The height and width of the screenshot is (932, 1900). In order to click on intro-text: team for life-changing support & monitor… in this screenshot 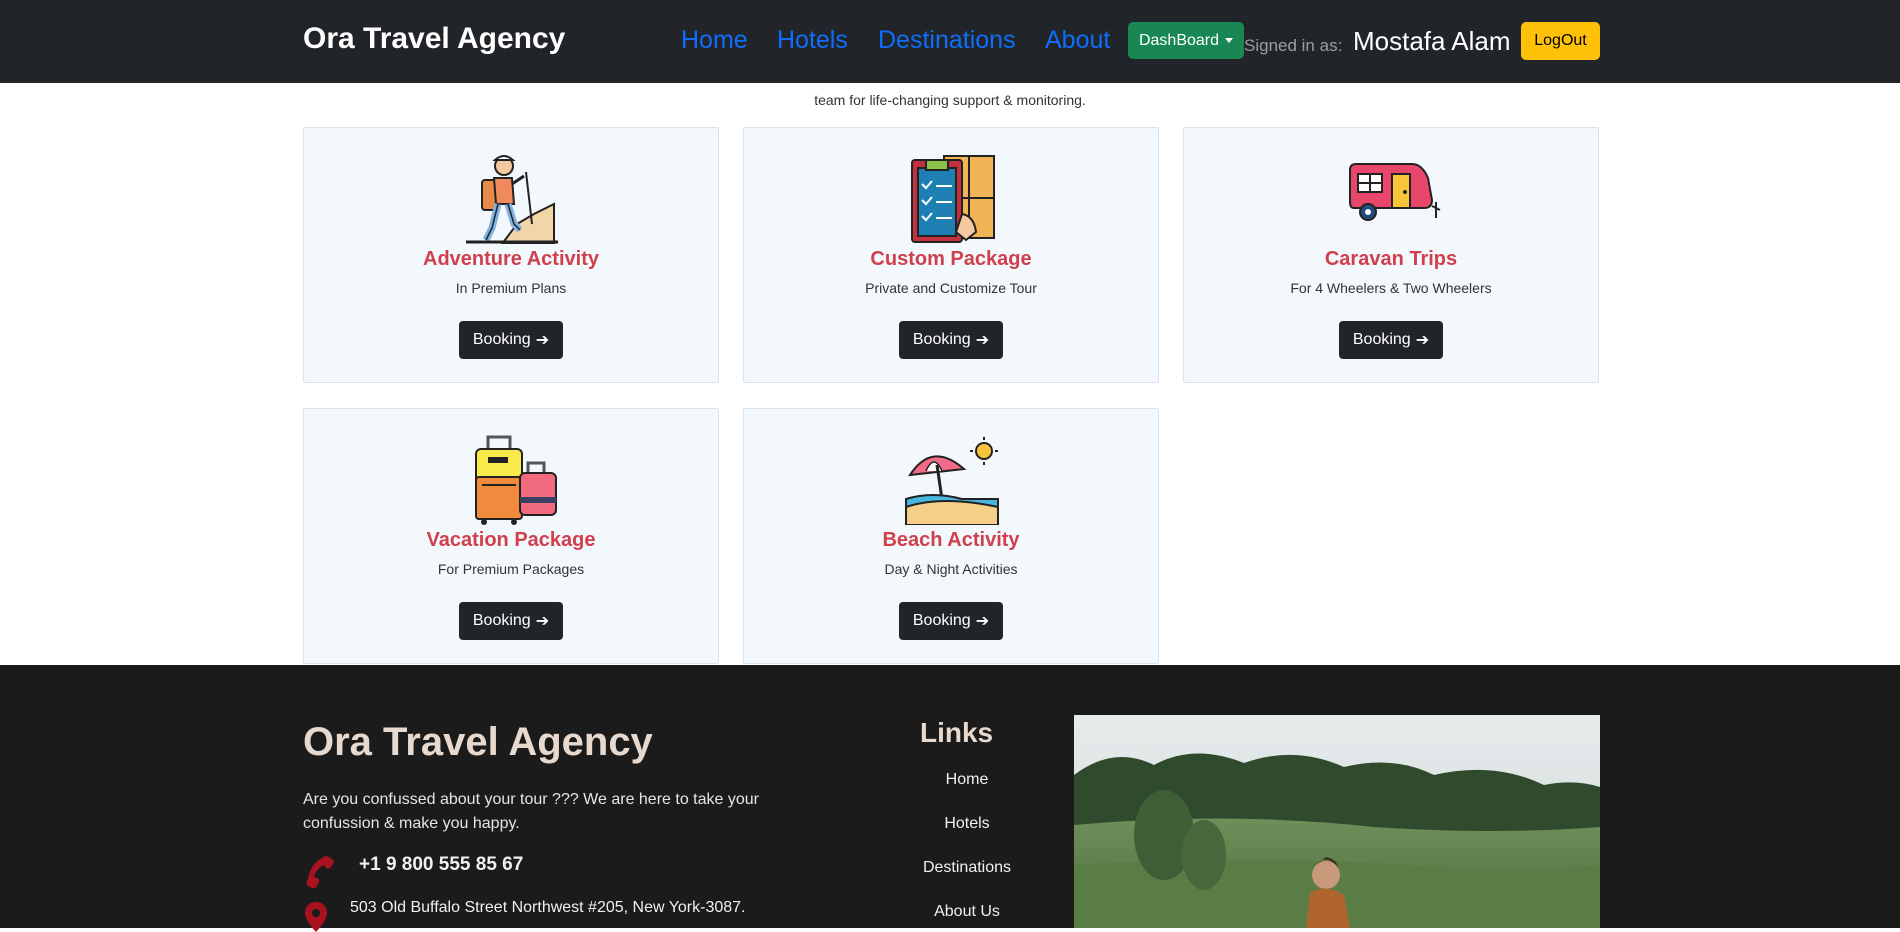, I will do `click(950, 100)`.